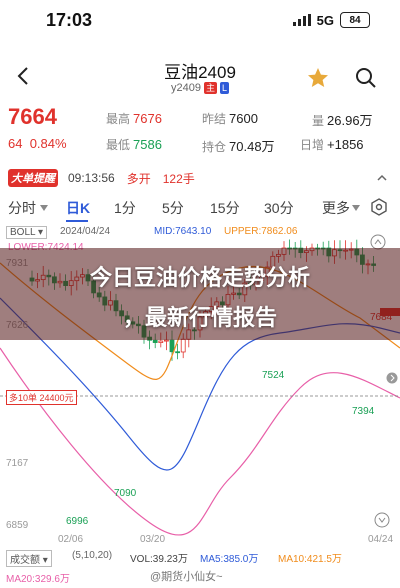 The width and height of the screenshot is (400, 588). Describe the element at coordinates (25, 560) in the screenshot. I see `volume-selector-label: 成交额` at that location.